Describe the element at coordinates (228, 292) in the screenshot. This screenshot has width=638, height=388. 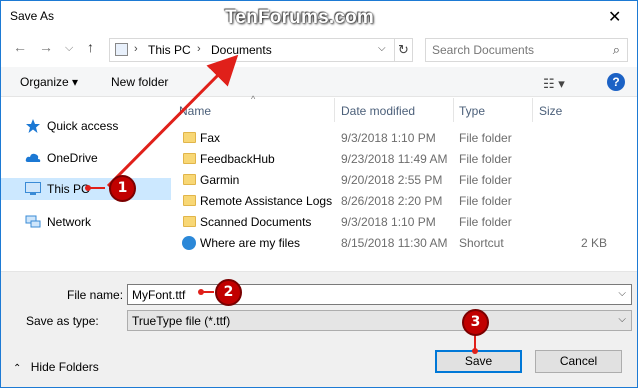
I see `annotation-badge-2: 2` at that location.